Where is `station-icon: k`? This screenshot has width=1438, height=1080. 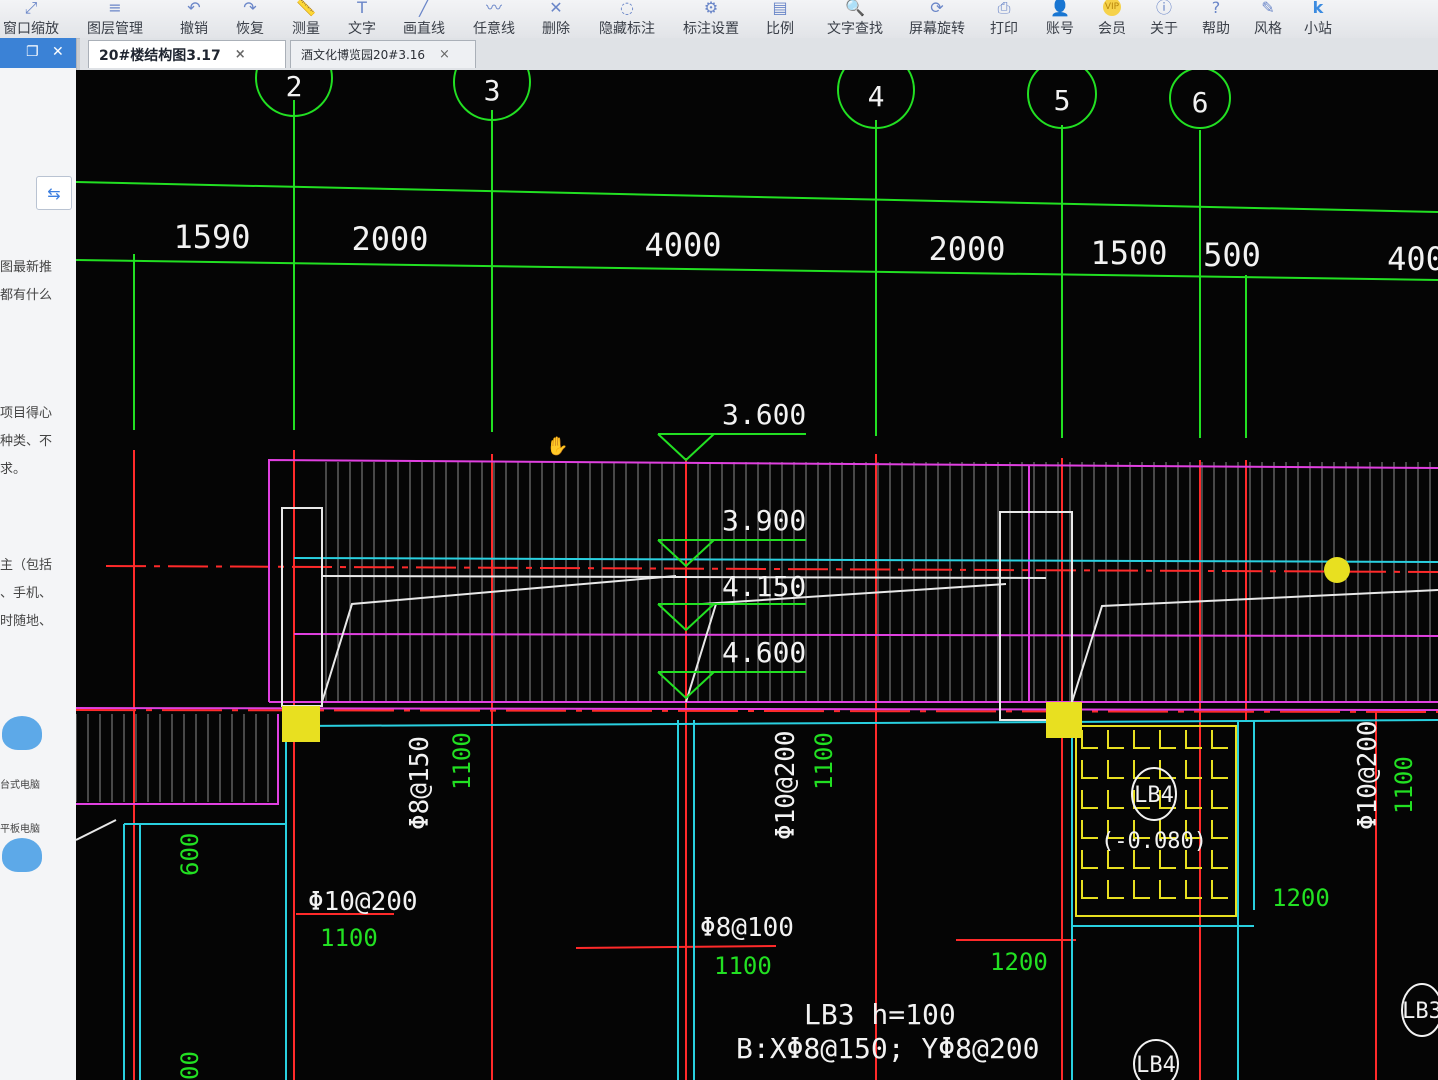
station-icon: k is located at coordinates (1318, 8).